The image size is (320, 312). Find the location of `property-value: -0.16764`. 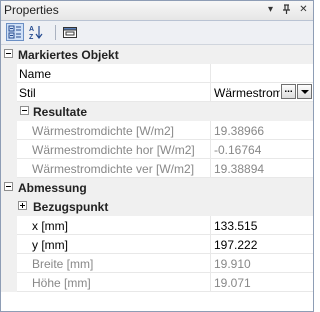

property-value: -0.16764 is located at coordinates (238, 150).